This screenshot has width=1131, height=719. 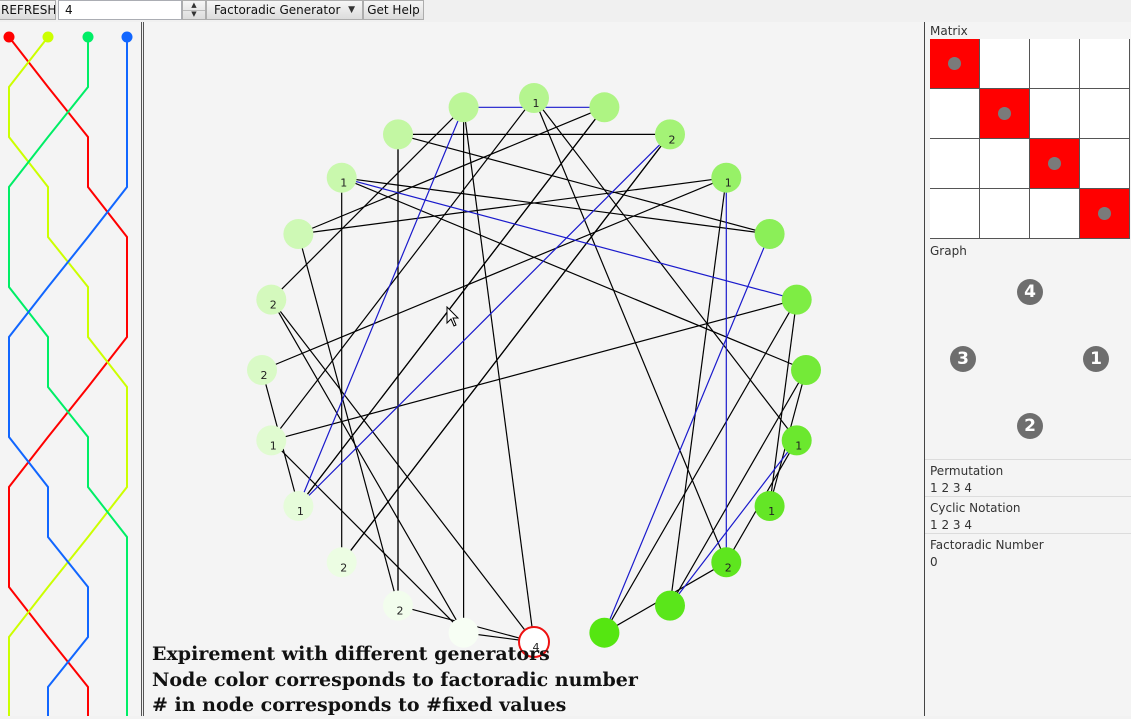 What do you see at coordinates (28, 10) in the screenshot?
I see `refresh-button: REFRESH` at bounding box center [28, 10].